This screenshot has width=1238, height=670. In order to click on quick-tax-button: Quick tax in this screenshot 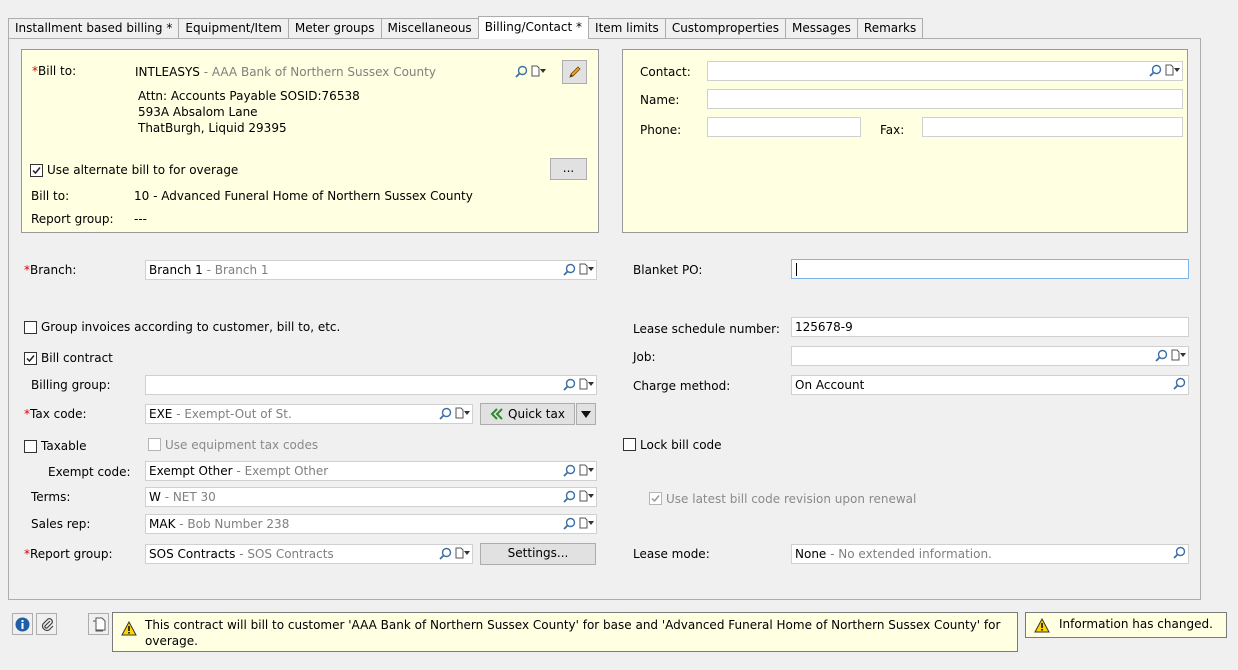, I will do `click(527, 414)`.